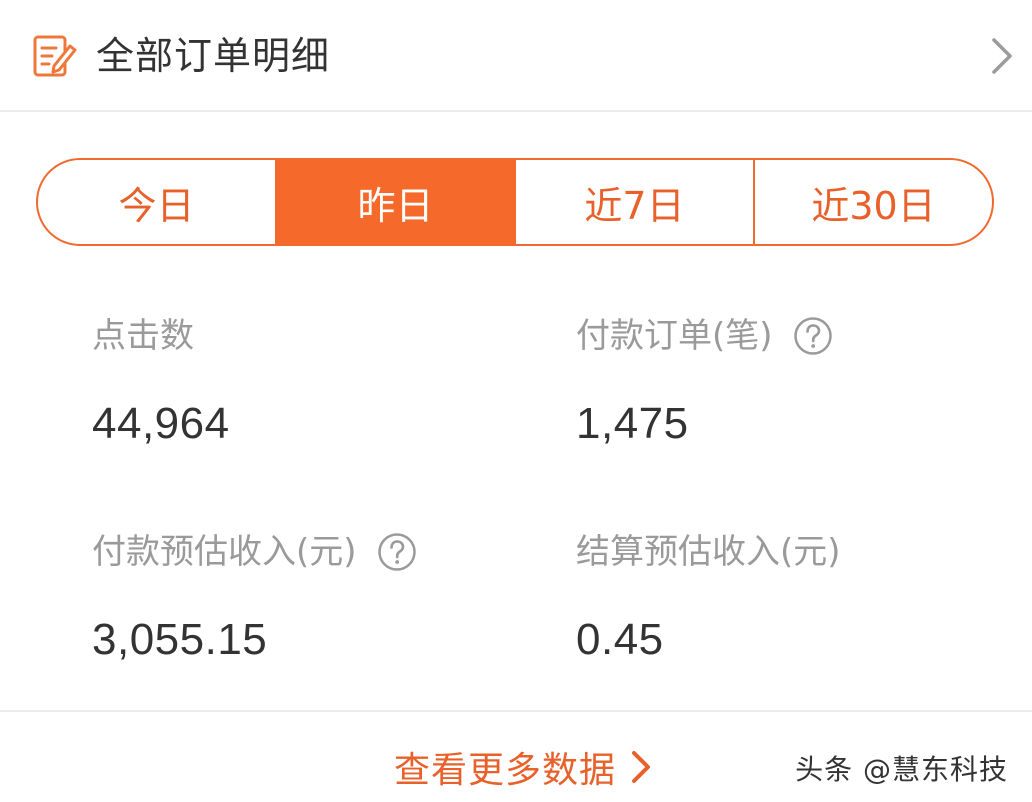 The height and width of the screenshot is (802, 1032). What do you see at coordinates (704, 382) in the screenshot?
I see `stat-paid-orders: 付款订单(笔) 1,475` at bounding box center [704, 382].